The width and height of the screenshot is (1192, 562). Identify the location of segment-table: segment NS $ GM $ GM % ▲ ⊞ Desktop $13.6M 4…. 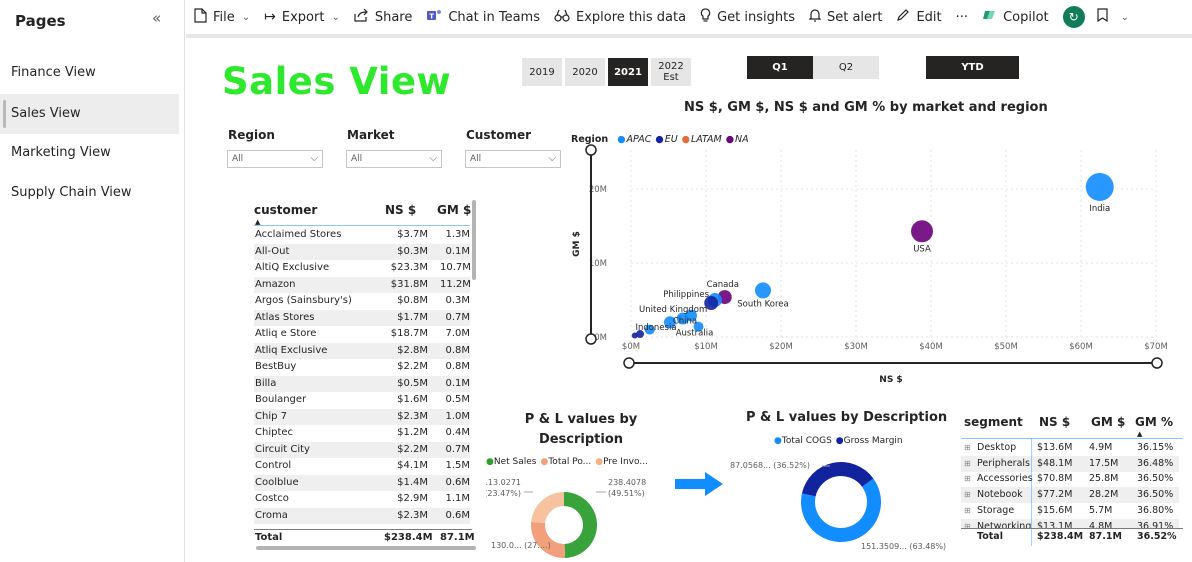
(1073, 480).